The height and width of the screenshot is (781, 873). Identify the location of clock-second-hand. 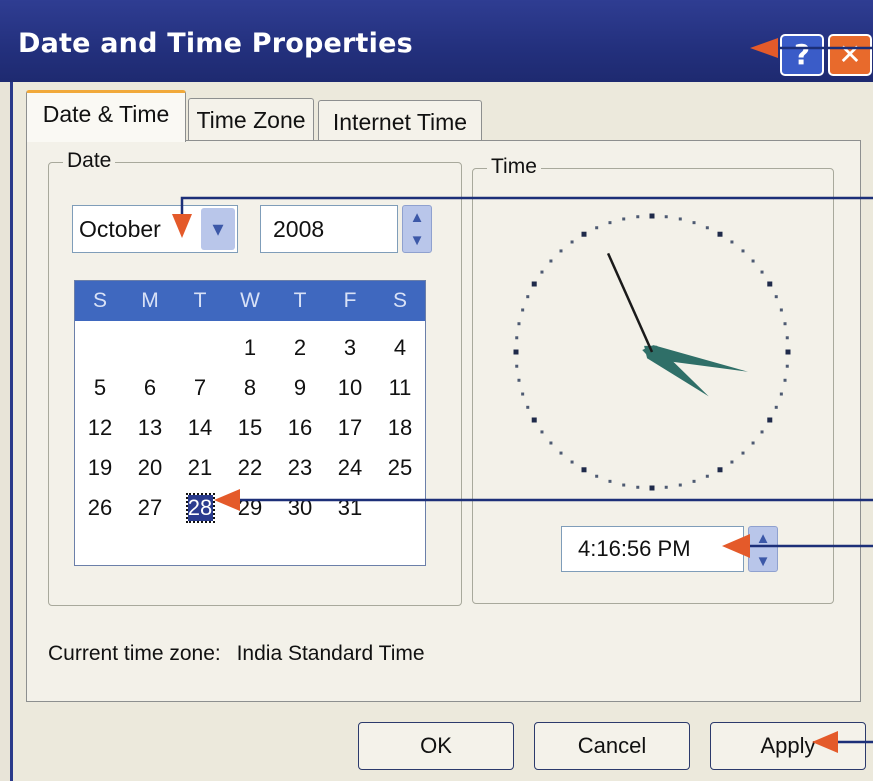
(630, 302).